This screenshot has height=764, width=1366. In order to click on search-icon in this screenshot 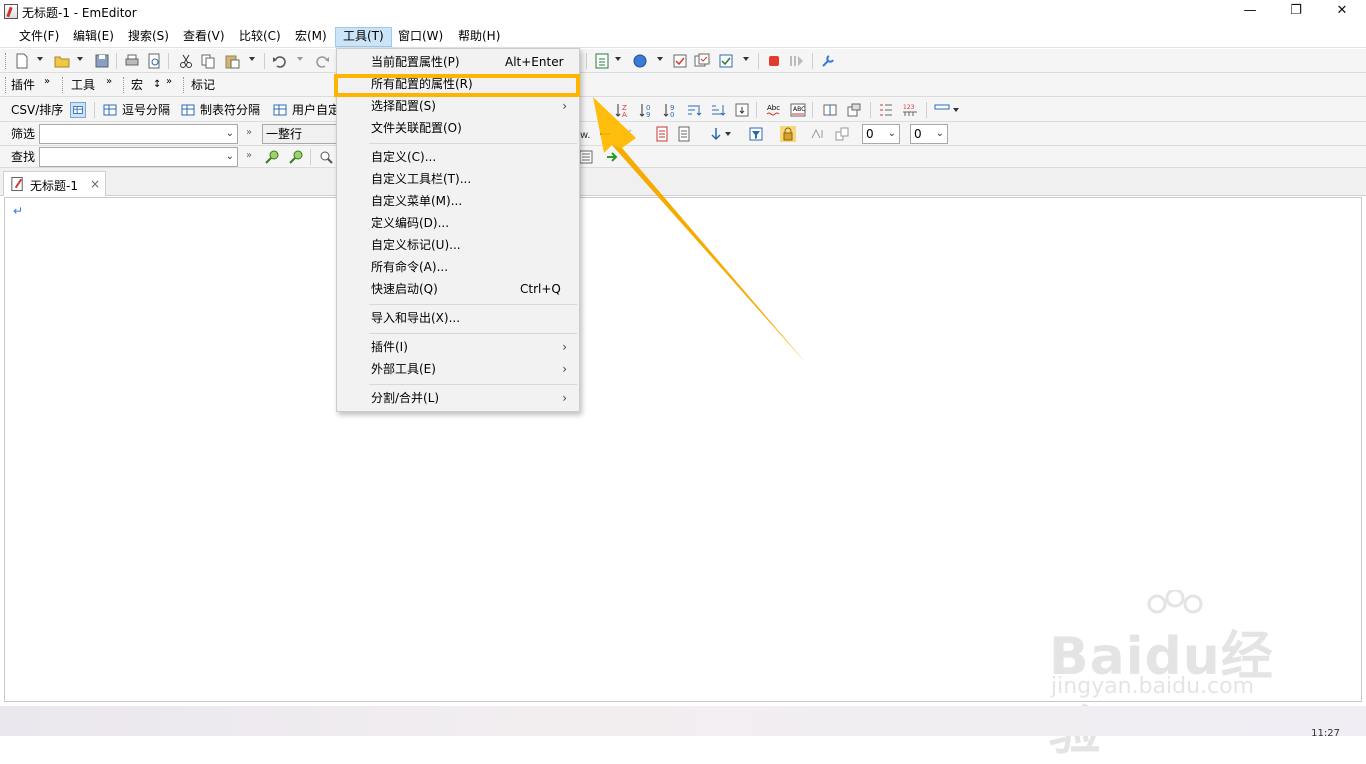, I will do `click(326, 157)`.